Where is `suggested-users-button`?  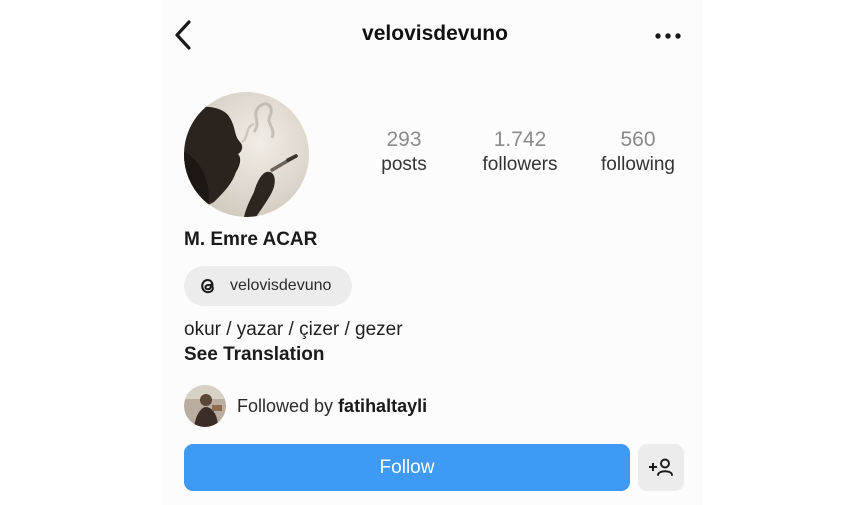 suggested-users-button is located at coordinates (661, 467).